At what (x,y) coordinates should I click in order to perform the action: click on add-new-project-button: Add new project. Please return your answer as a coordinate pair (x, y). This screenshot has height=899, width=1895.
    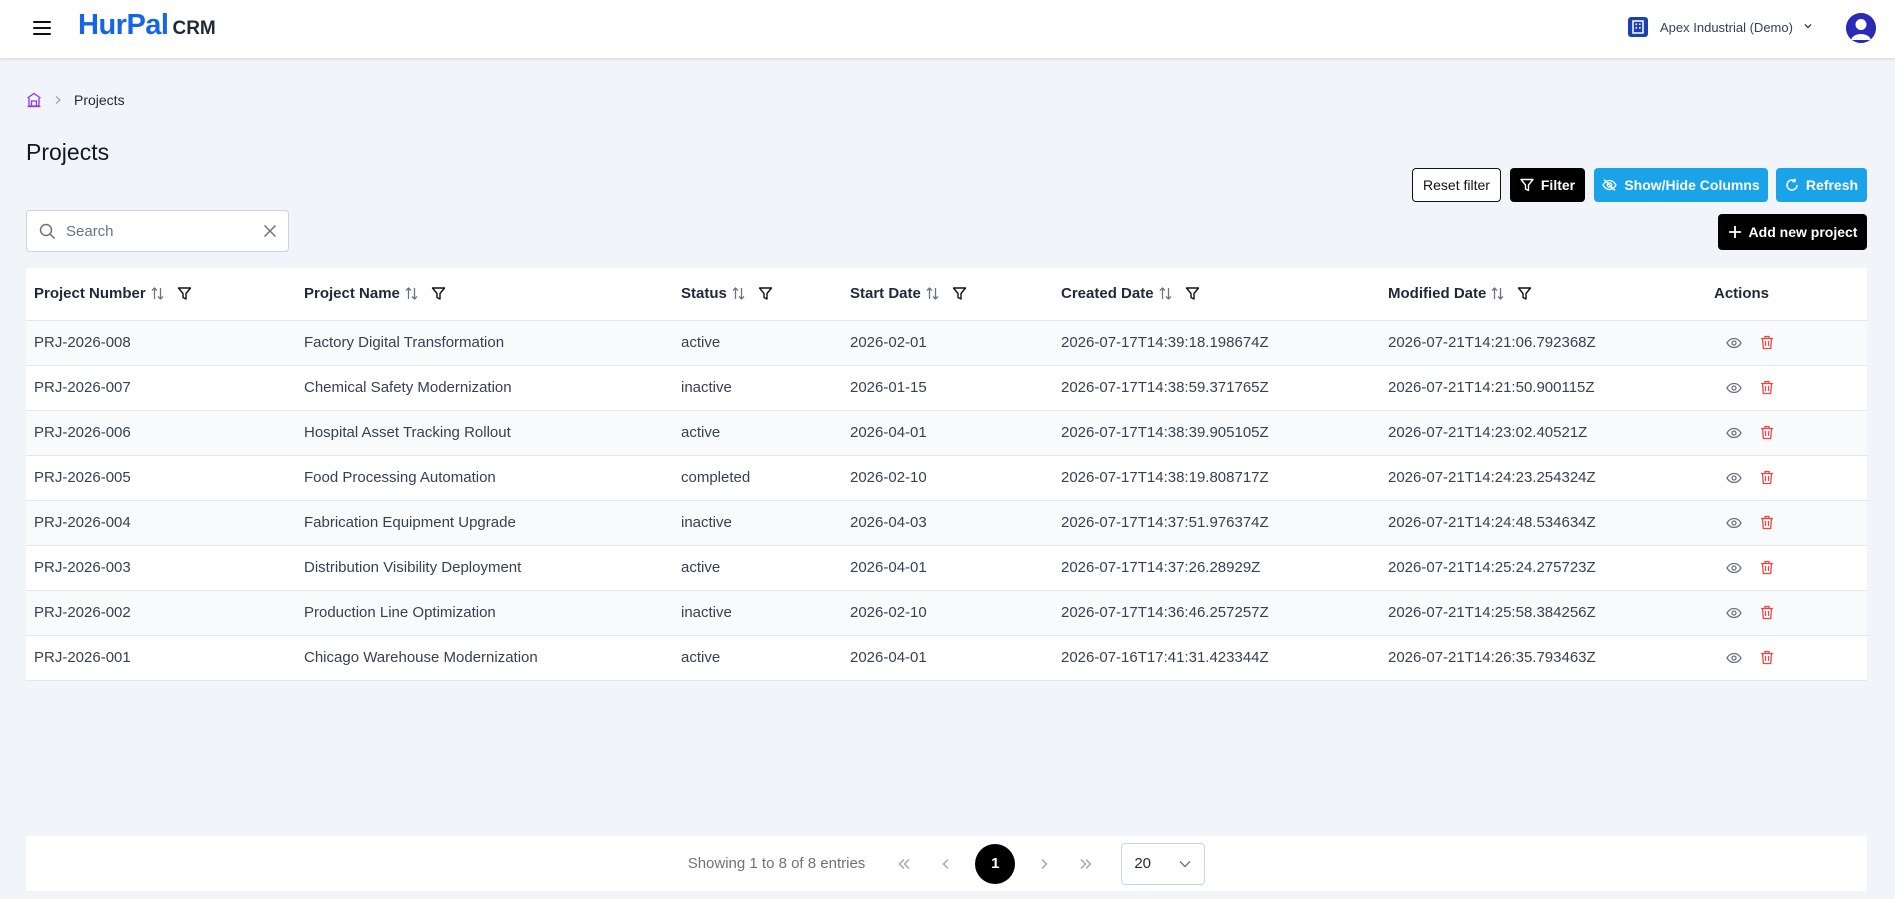
    Looking at the image, I should click on (1792, 232).